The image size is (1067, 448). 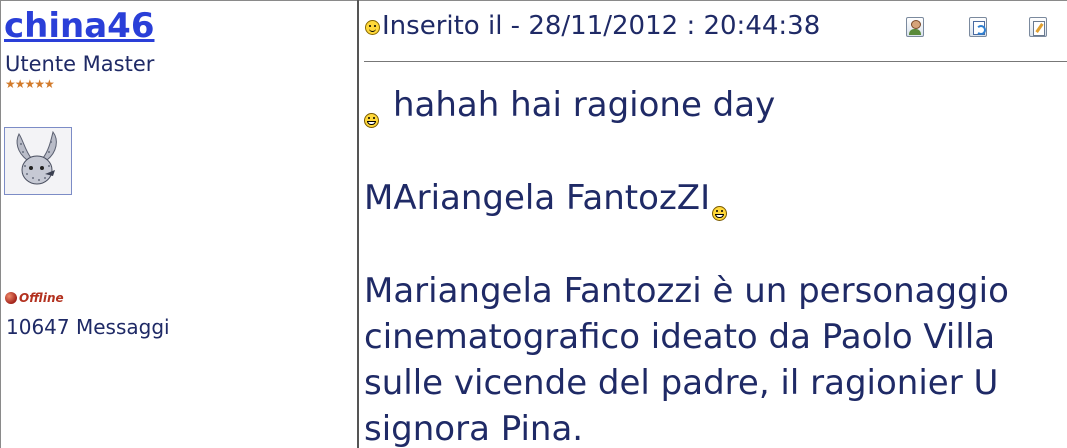 What do you see at coordinates (715, 61) in the screenshot?
I see `post-header-divider` at bounding box center [715, 61].